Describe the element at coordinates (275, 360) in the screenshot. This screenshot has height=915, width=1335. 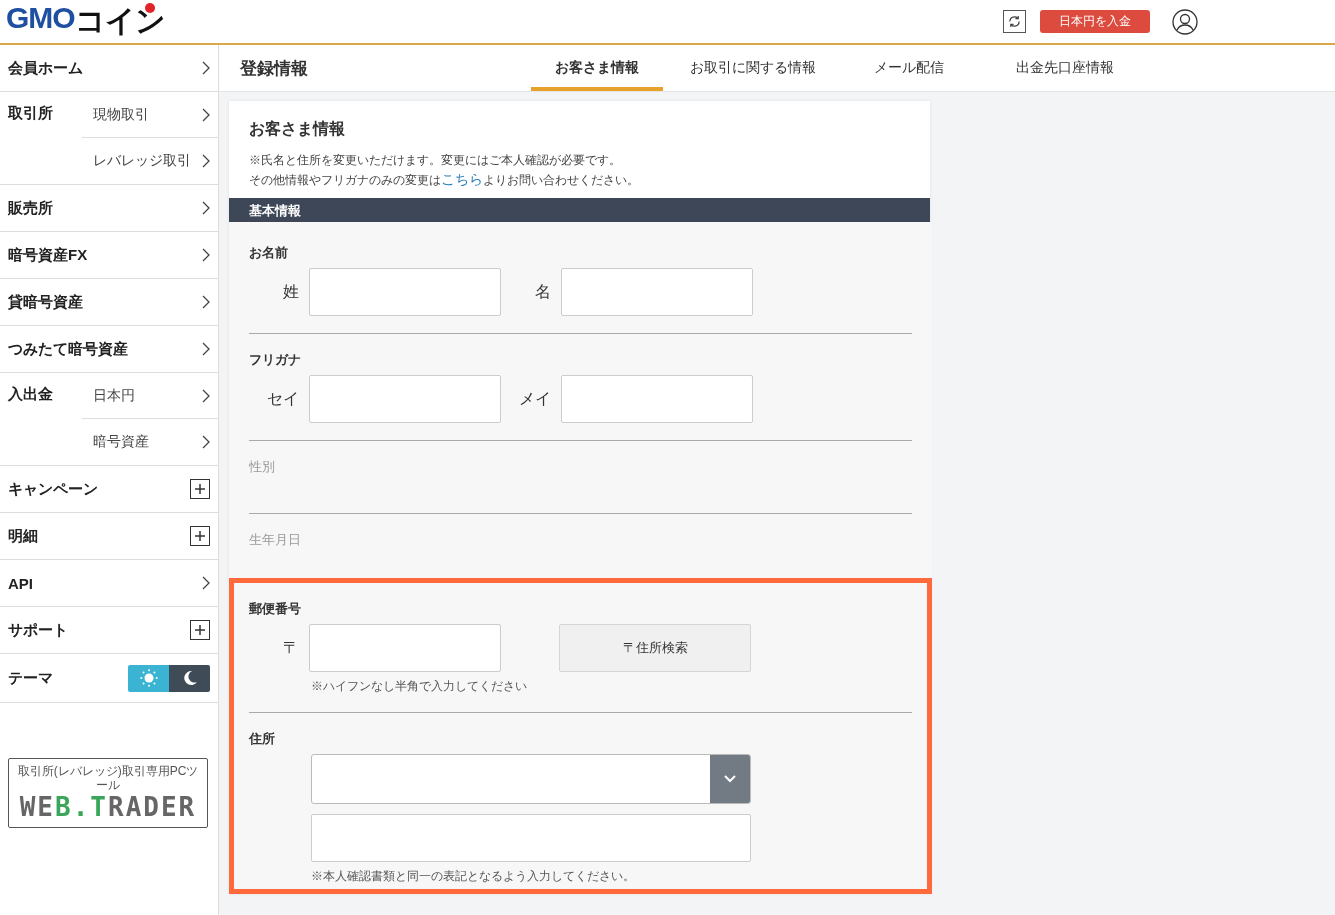
I see `field-label: フリガナ` at that location.